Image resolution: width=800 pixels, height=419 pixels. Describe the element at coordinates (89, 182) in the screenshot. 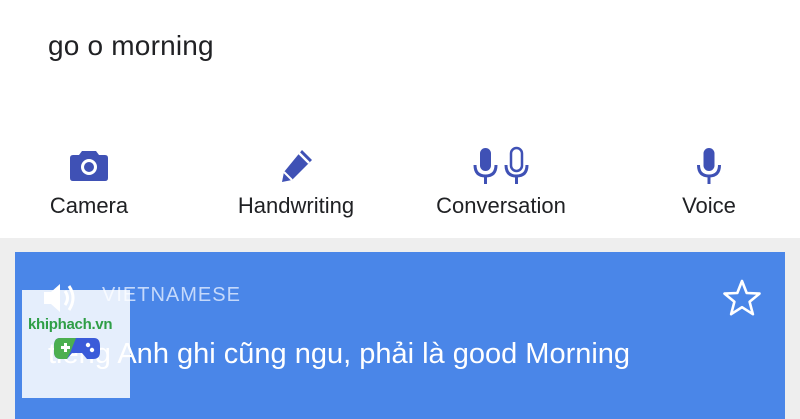

I see `camera-button: Camera` at that location.